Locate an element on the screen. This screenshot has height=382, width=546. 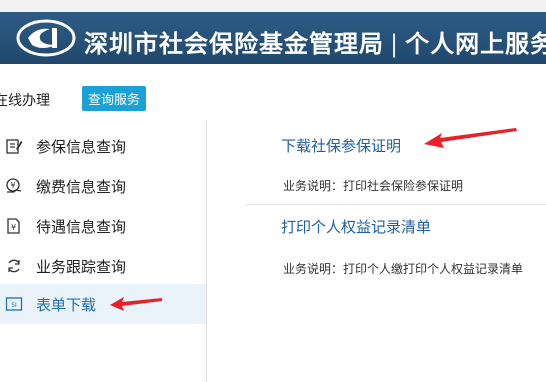
document-icon: ¥ is located at coordinates (13, 226).